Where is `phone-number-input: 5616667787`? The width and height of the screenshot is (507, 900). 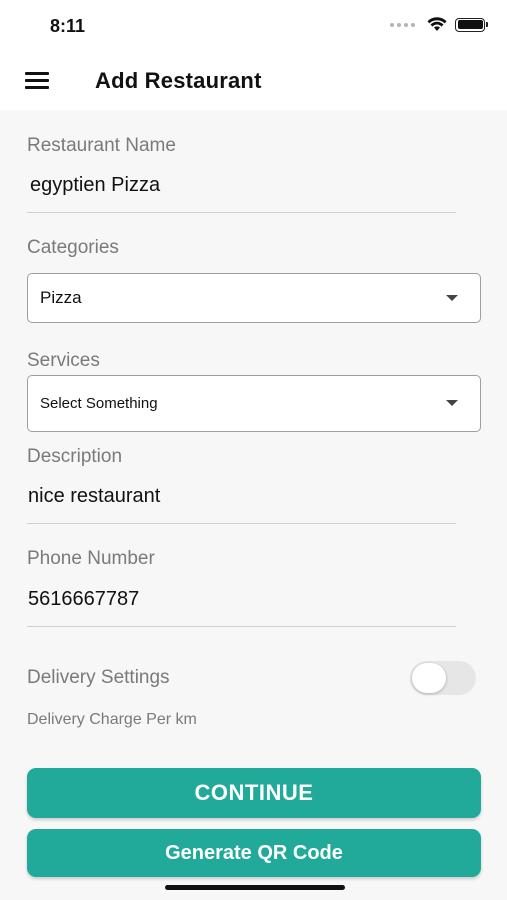 phone-number-input: 5616667787 is located at coordinates (83, 599).